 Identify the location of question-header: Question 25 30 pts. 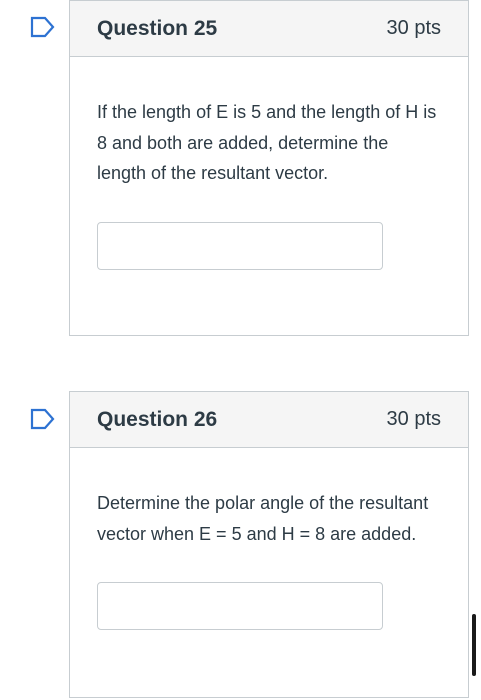
(269, 29).